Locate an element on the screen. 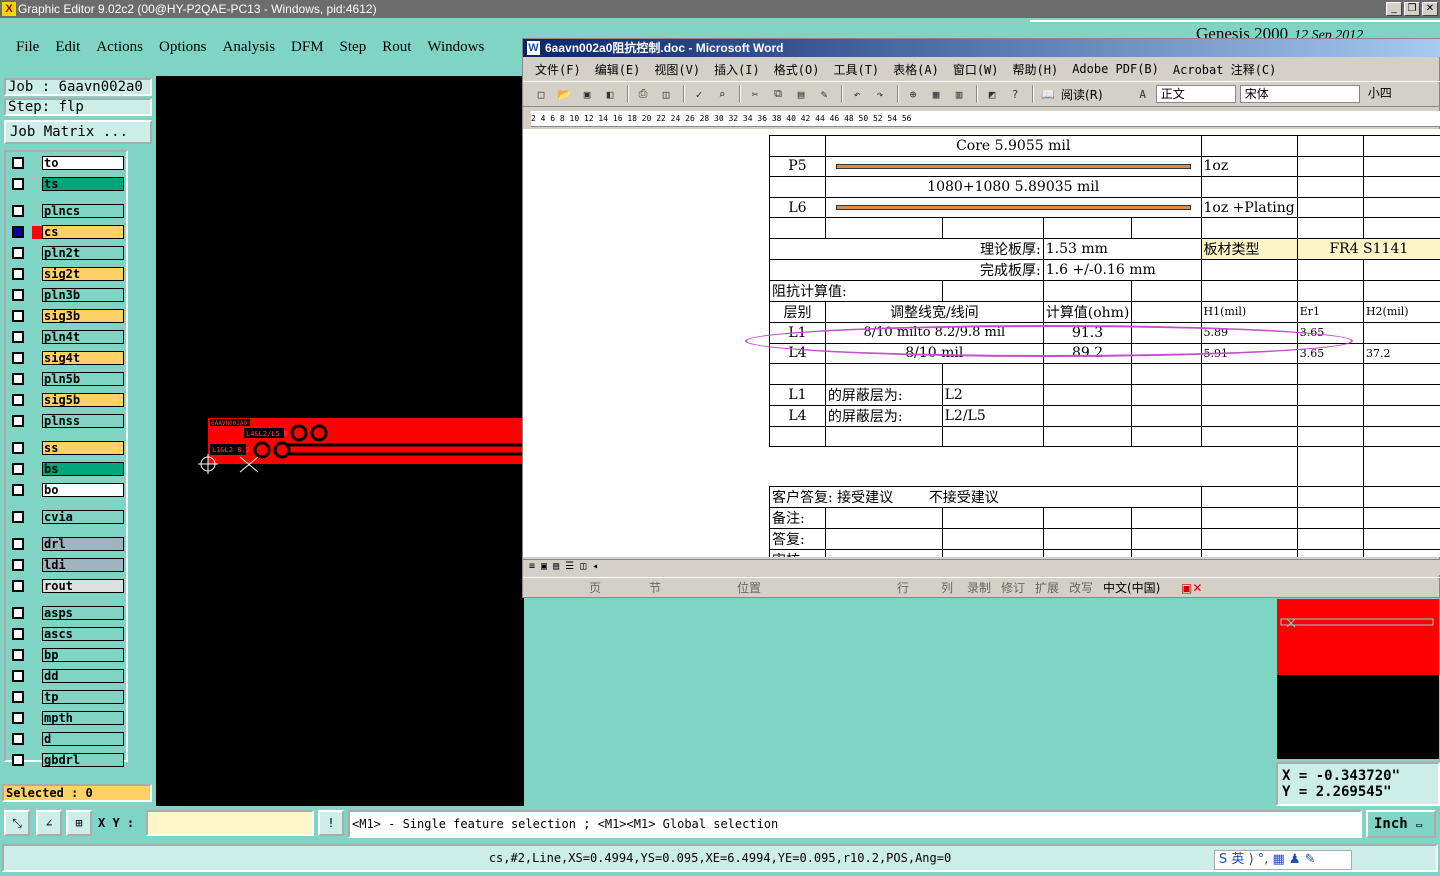  view-buttons: ≡ ▣ ▤ ☰ ◫ ◂ is located at coordinates (563, 566).